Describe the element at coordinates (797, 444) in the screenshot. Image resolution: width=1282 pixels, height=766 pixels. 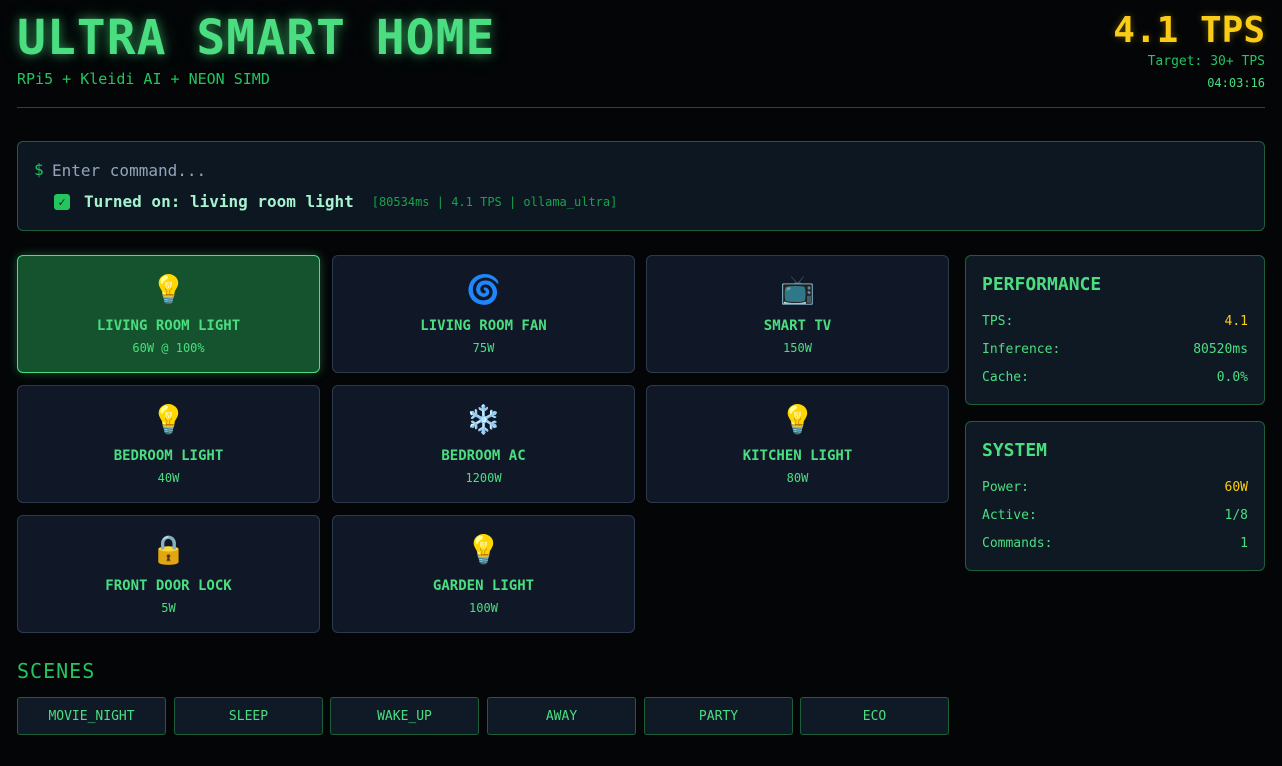
I see `device-card-kitchen-light: 💡 KITCHEN LIGHT 80W` at that location.